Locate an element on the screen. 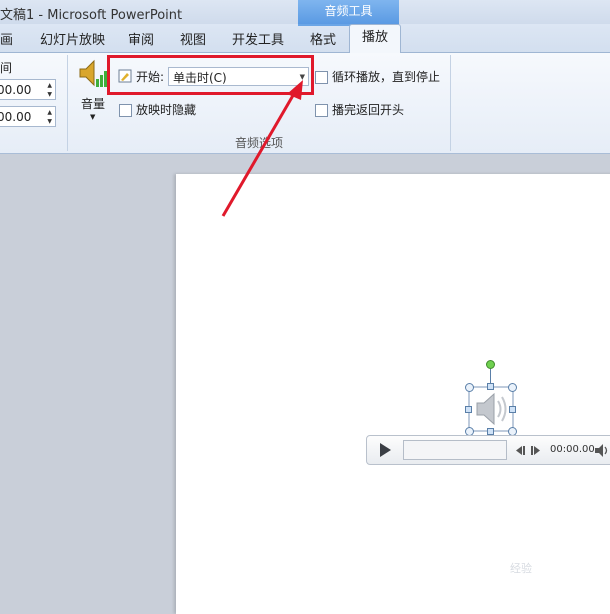  hide-during-show-label: 放映时隐藏 is located at coordinates (166, 110).